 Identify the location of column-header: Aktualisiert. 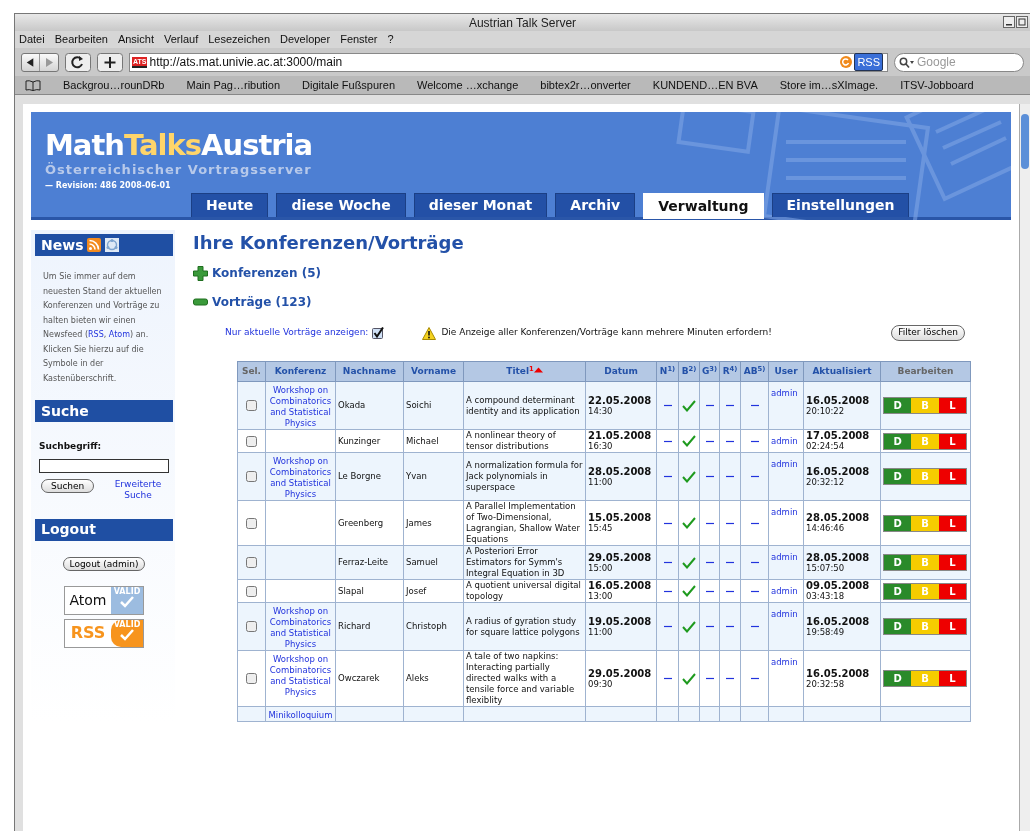
(842, 371).